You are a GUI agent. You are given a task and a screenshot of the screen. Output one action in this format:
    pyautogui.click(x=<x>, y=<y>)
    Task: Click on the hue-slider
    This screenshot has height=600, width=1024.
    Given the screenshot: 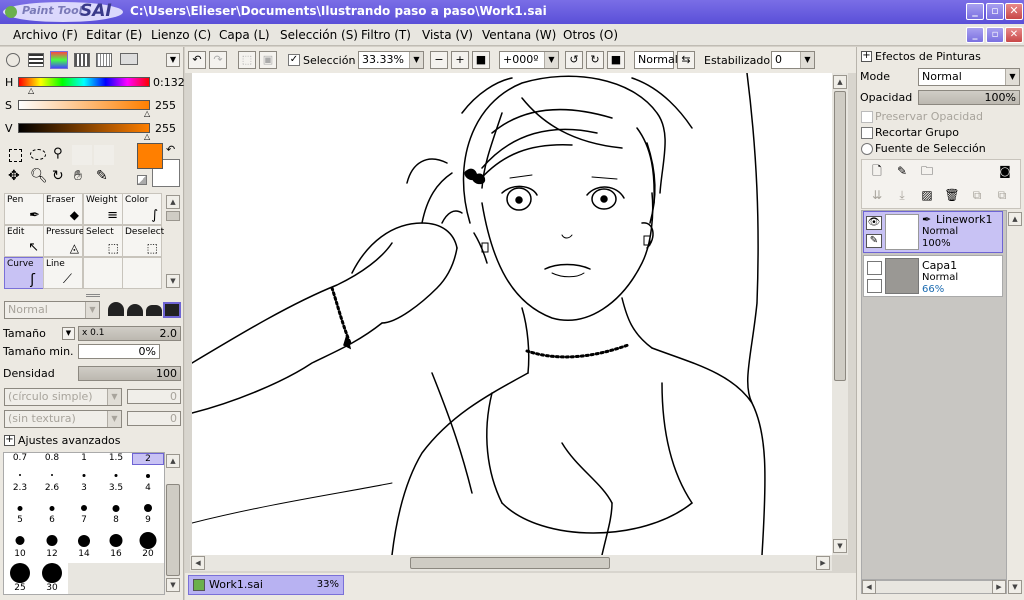 What is the action you would take?
    pyautogui.click(x=84, y=82)
    